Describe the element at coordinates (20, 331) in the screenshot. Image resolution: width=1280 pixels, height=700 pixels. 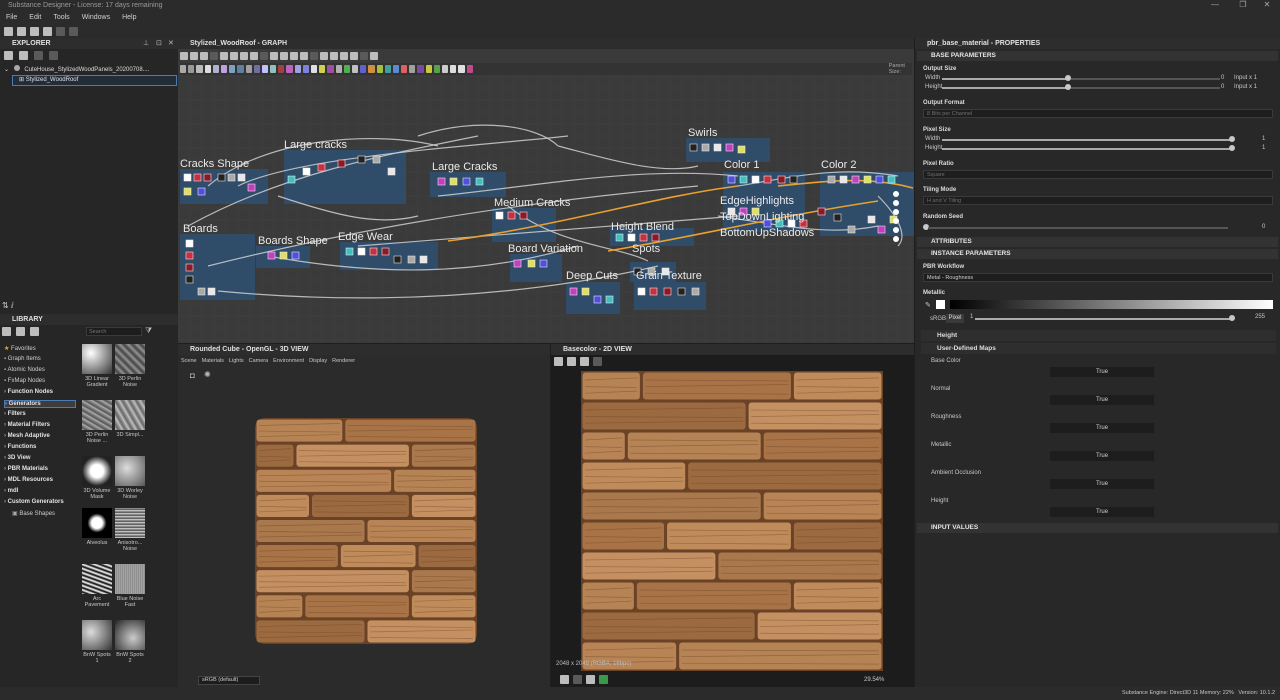
I see `folder-icon` at that location.